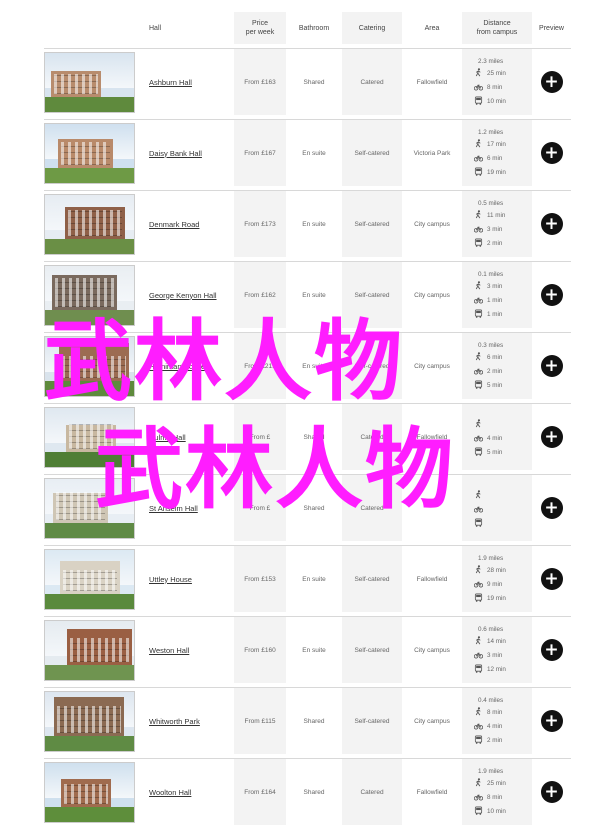 The width and height of the screenshot is (600, 825). Describe the element at coordinates (495, 243) in the screenshot. I see `bus-time: 2 min` at that location.